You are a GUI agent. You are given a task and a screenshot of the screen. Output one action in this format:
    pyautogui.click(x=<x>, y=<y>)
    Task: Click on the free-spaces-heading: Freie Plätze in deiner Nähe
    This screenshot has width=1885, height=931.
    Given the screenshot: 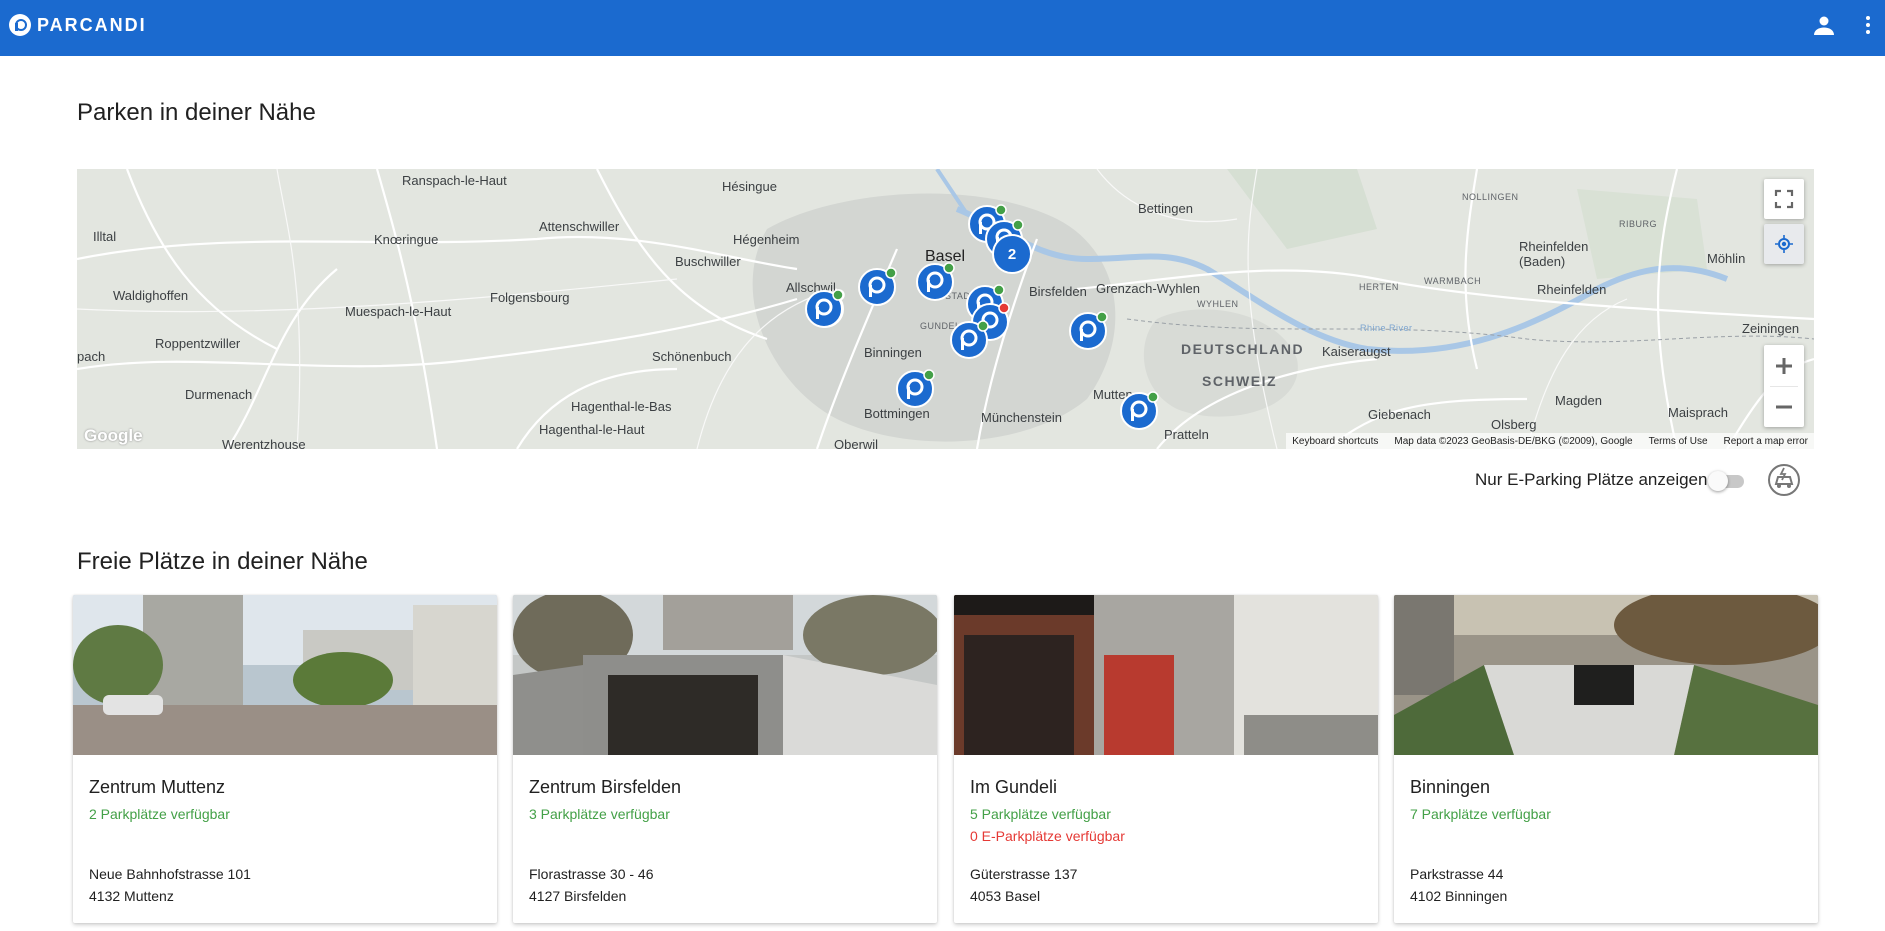 What is the action you would take?
    pyautogui.click(x=222, y=561)
    